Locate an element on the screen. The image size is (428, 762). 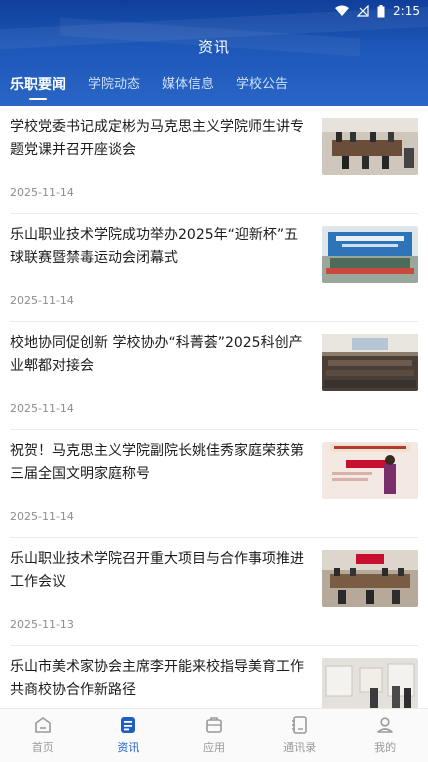
tab-school-notices: 学校公告 is located at coordinates (262, 85).